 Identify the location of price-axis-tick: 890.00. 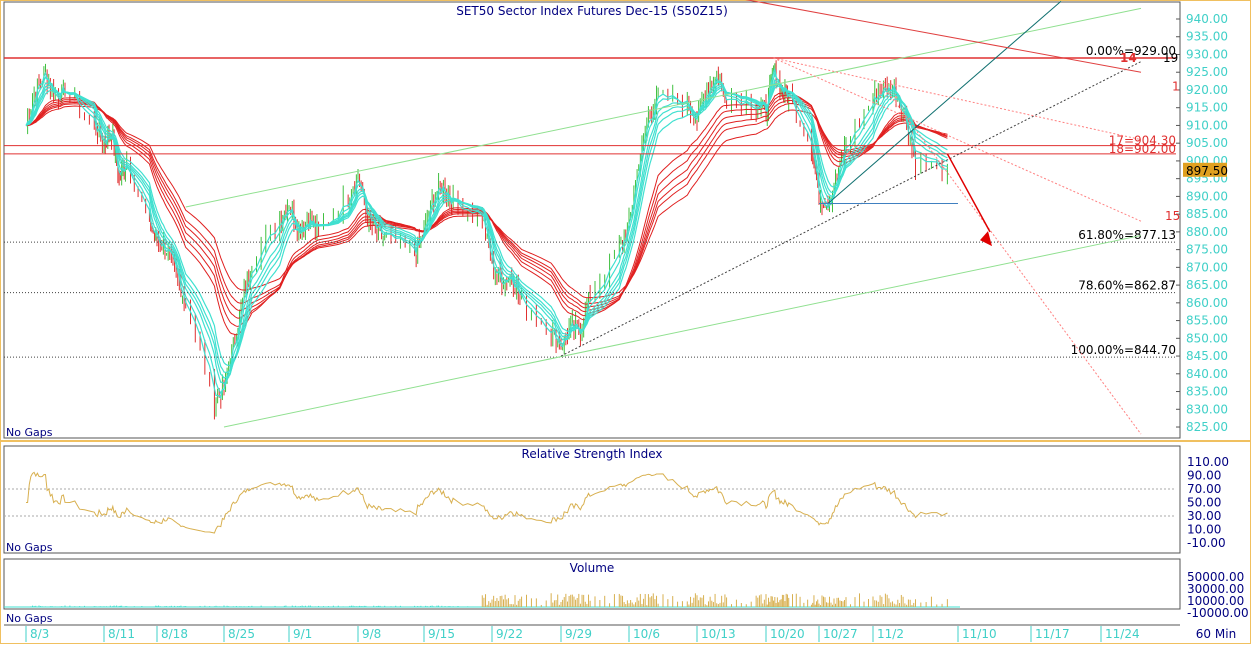
(1207, 196).